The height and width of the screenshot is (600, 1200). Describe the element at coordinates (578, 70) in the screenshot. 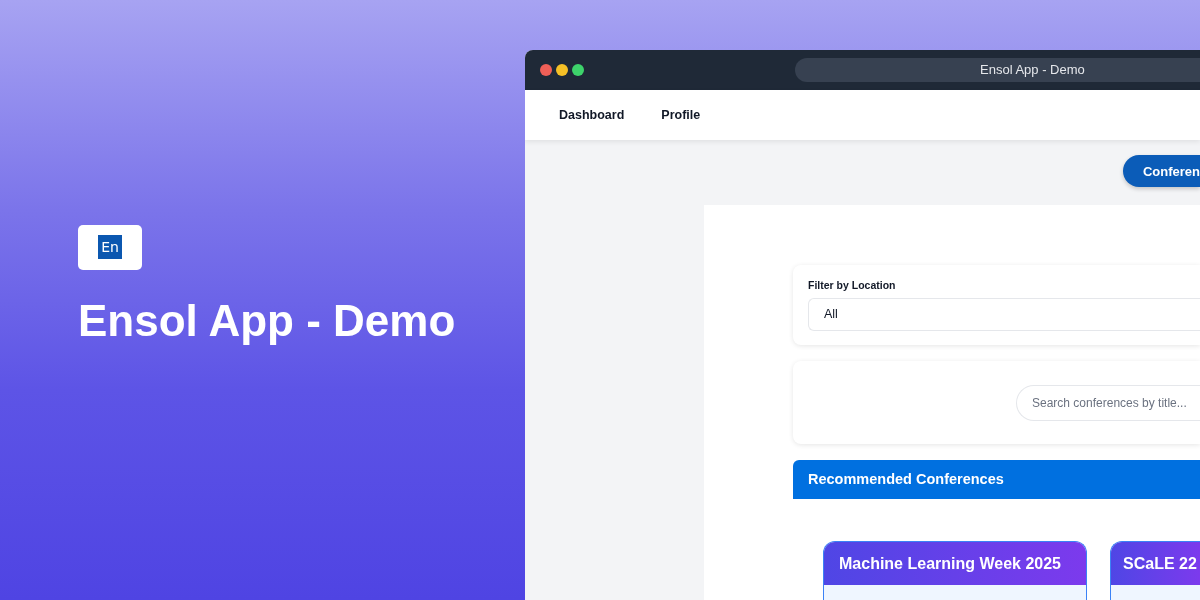

I see `maximize-icon` at that location.